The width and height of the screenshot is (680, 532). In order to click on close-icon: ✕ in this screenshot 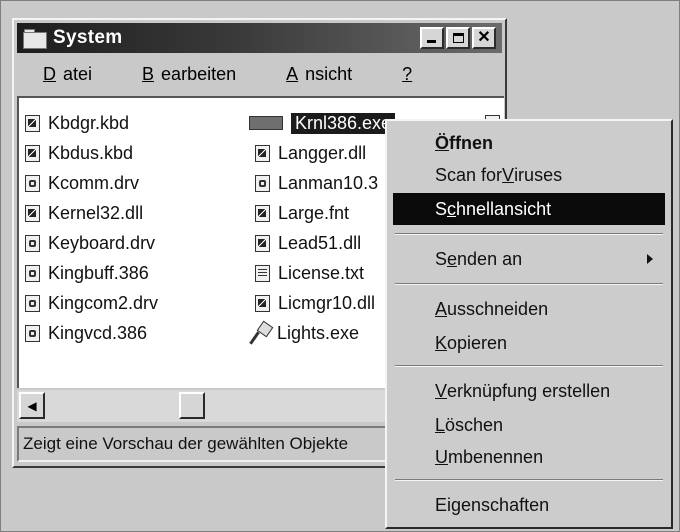, I will do `click(484, 37)`.